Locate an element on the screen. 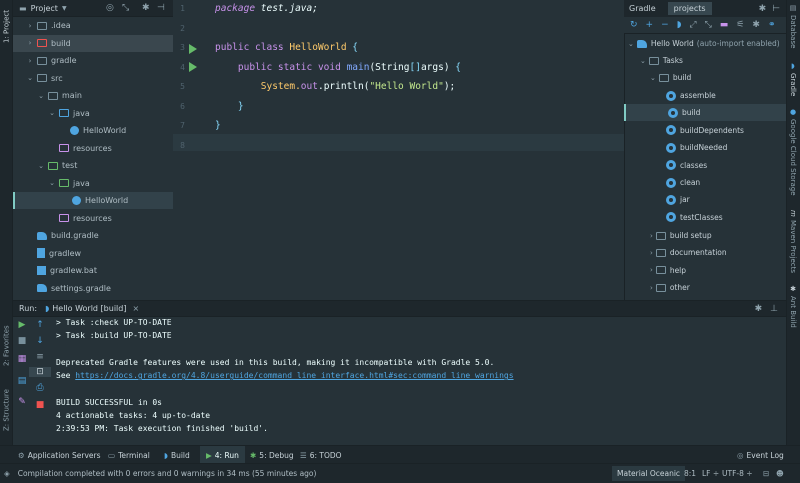 The width and height of the screenshot is (800, 483). theme-indicator: Material Oceanic is located at coordinates (649, 473).